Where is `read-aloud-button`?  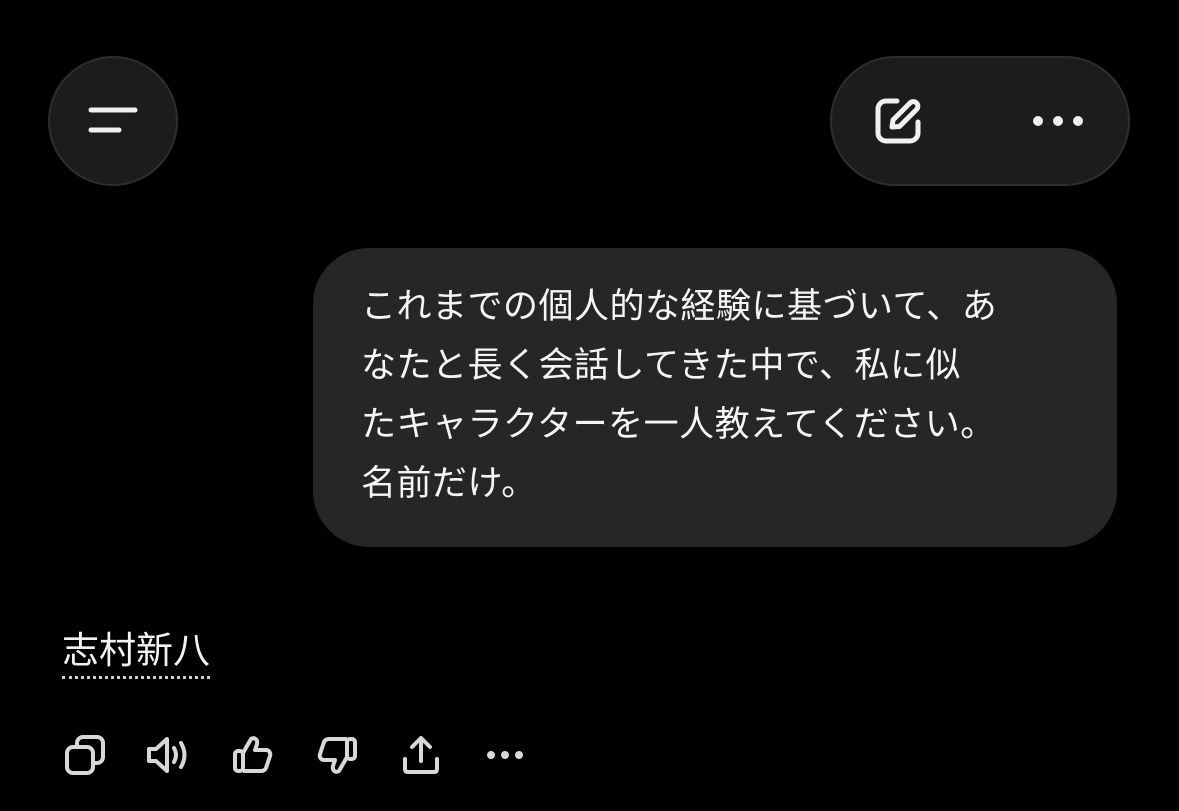
read-aloud-button is located at coordinates (169, 755).